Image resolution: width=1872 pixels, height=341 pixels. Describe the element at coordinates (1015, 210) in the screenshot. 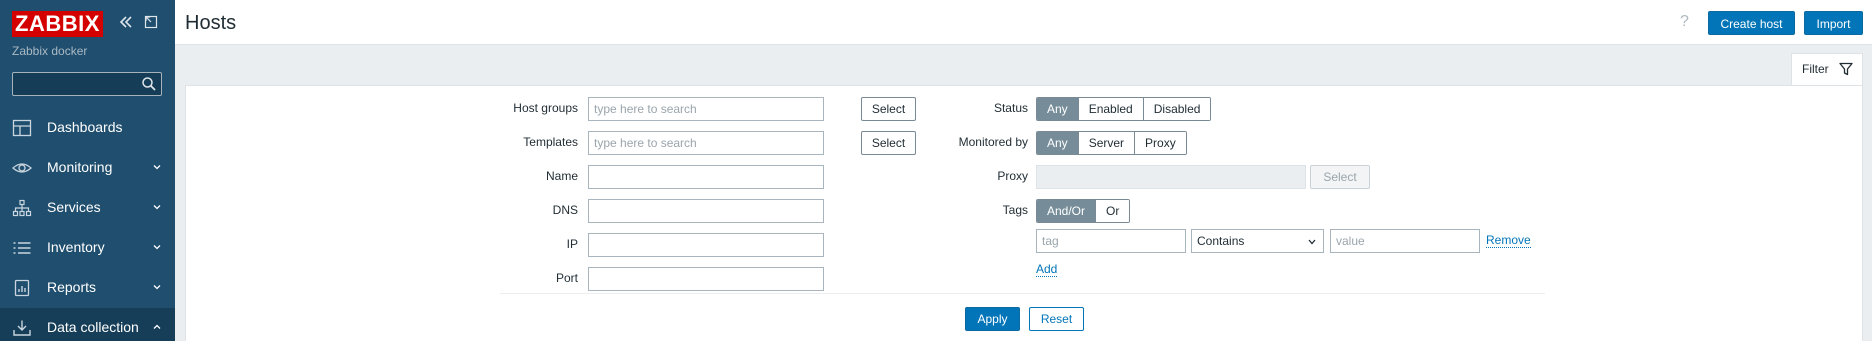

I see `tags-label: Tags` at that location.